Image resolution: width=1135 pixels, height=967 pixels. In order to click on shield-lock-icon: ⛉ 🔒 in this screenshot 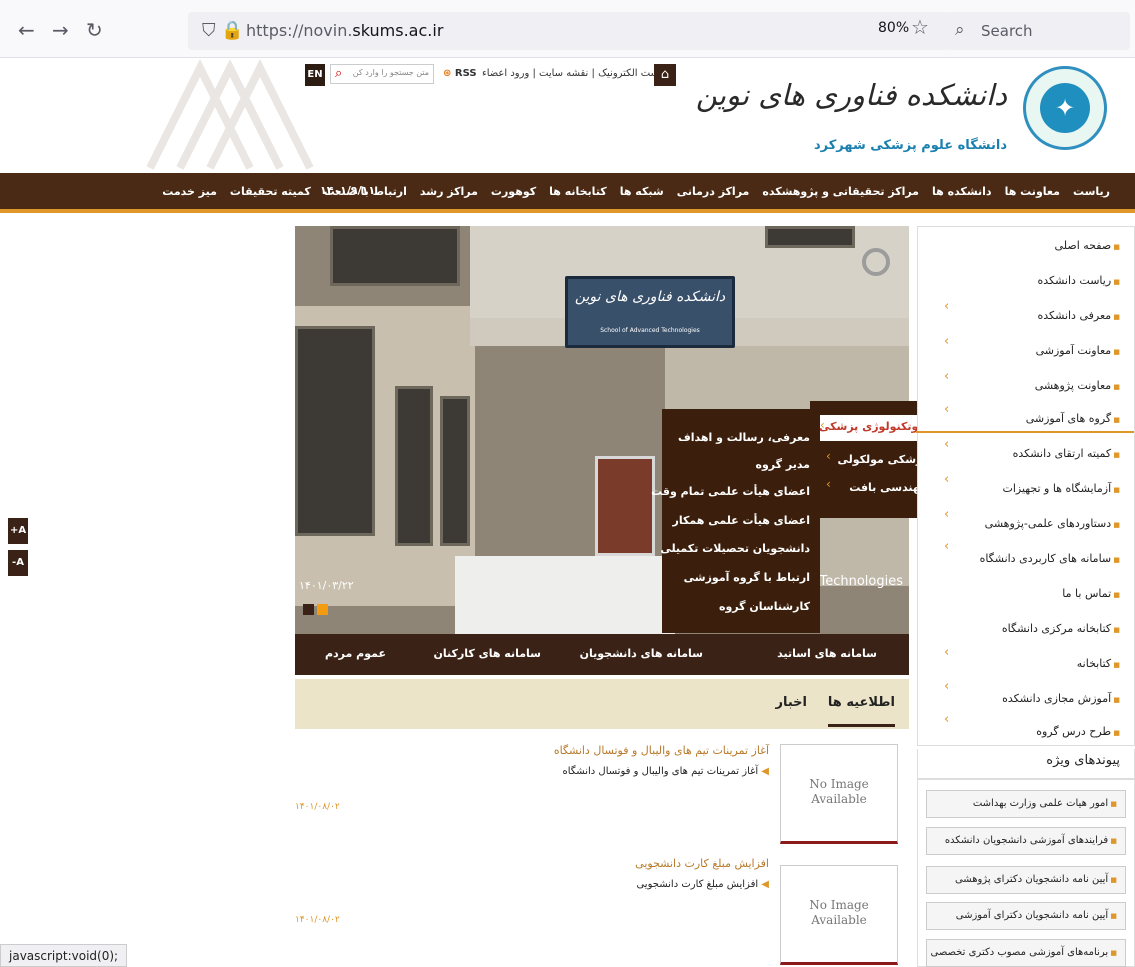, I will do `click(223, 30)`.